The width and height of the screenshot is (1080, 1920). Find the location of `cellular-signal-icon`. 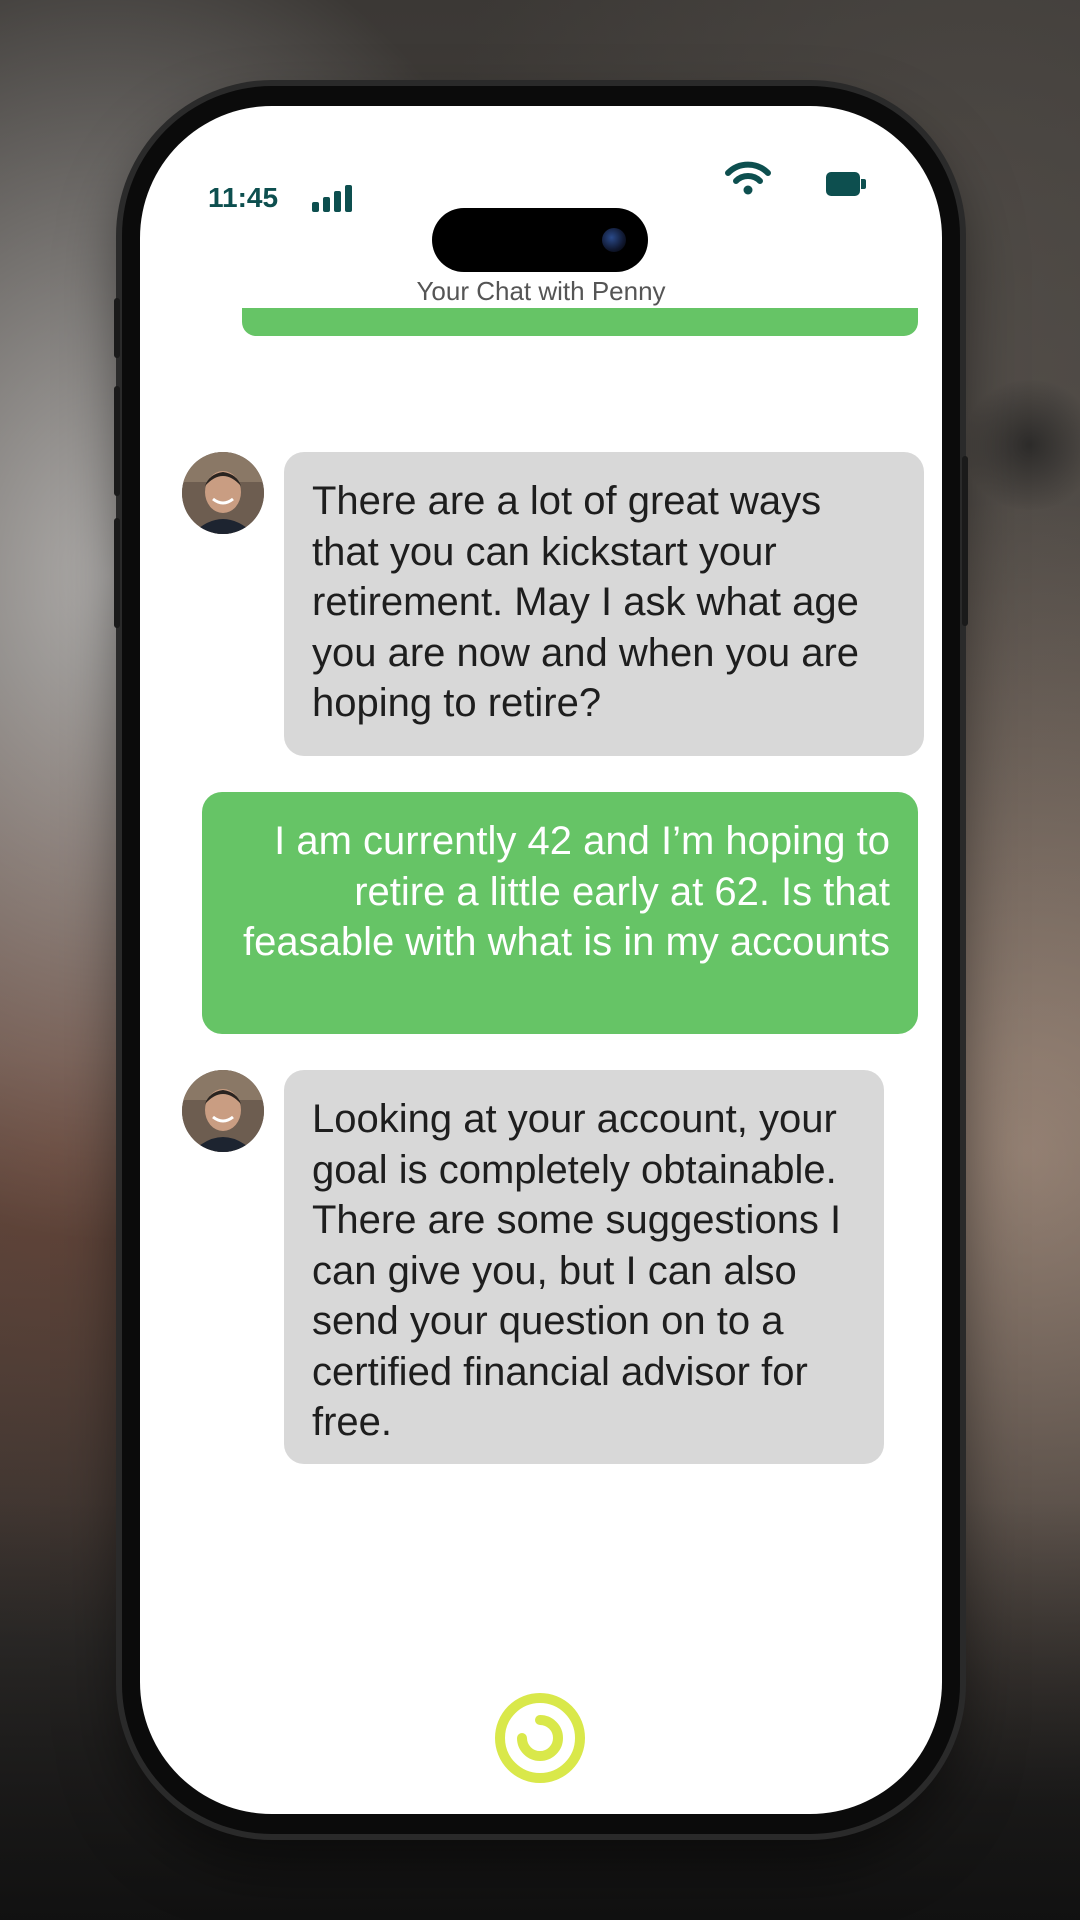

cellular-signal-icon is located at coordinates (334, 198).